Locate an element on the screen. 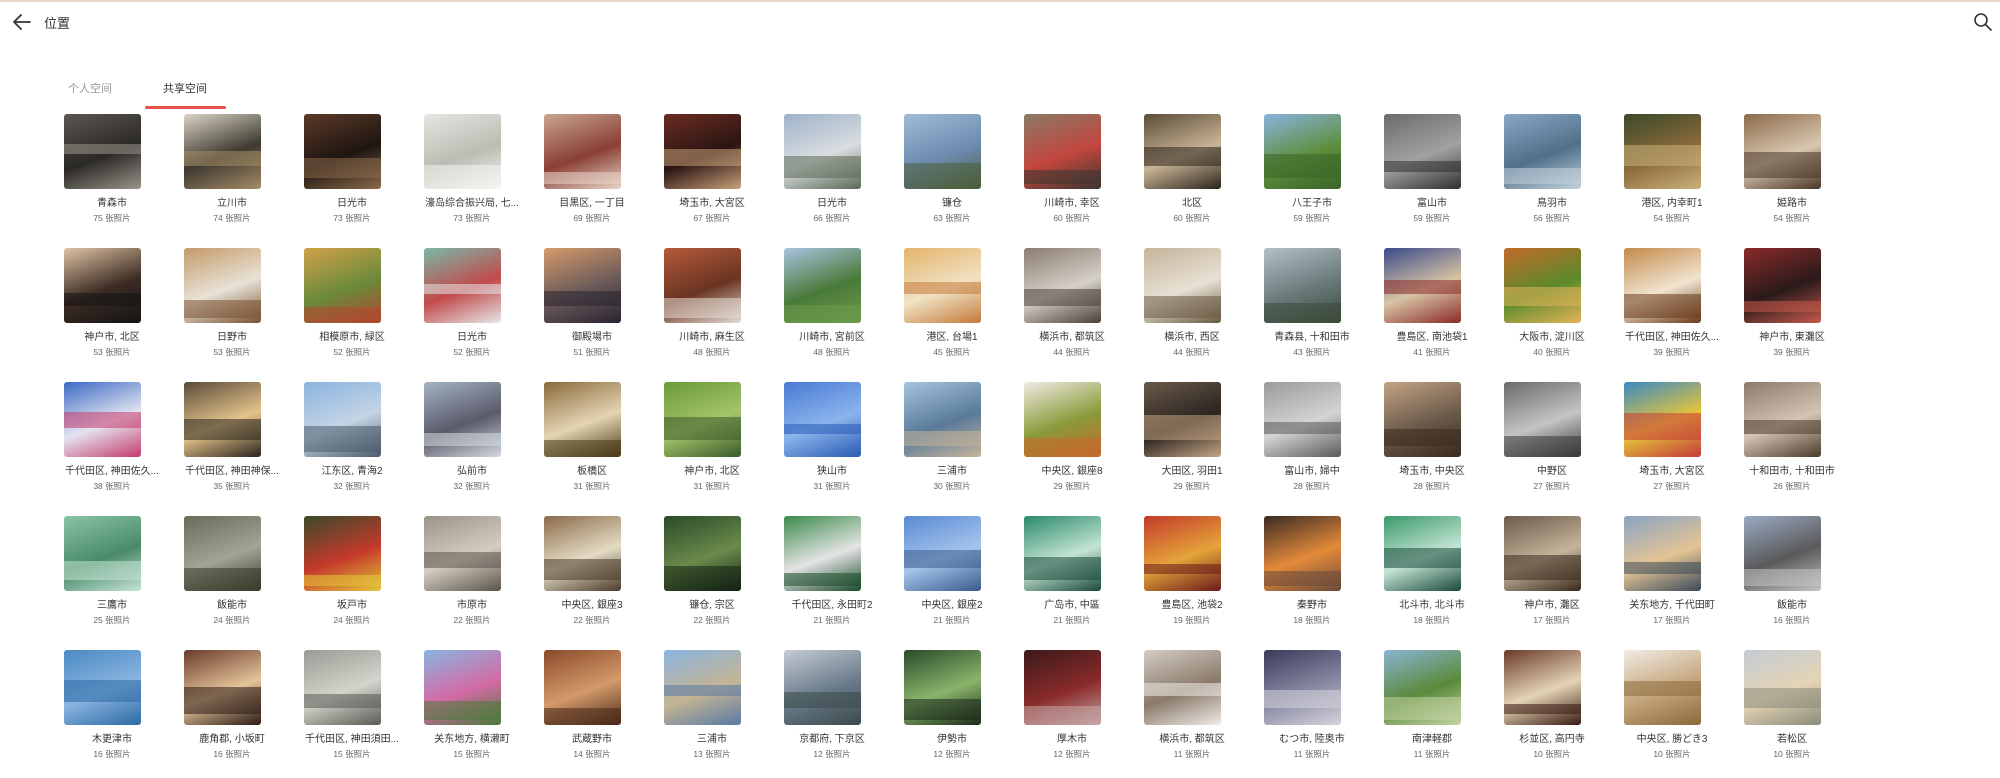 This screenshot has height=778, width=2000. location-card: 厚木市 12 张照片 is located at coordinates (1072, 714).